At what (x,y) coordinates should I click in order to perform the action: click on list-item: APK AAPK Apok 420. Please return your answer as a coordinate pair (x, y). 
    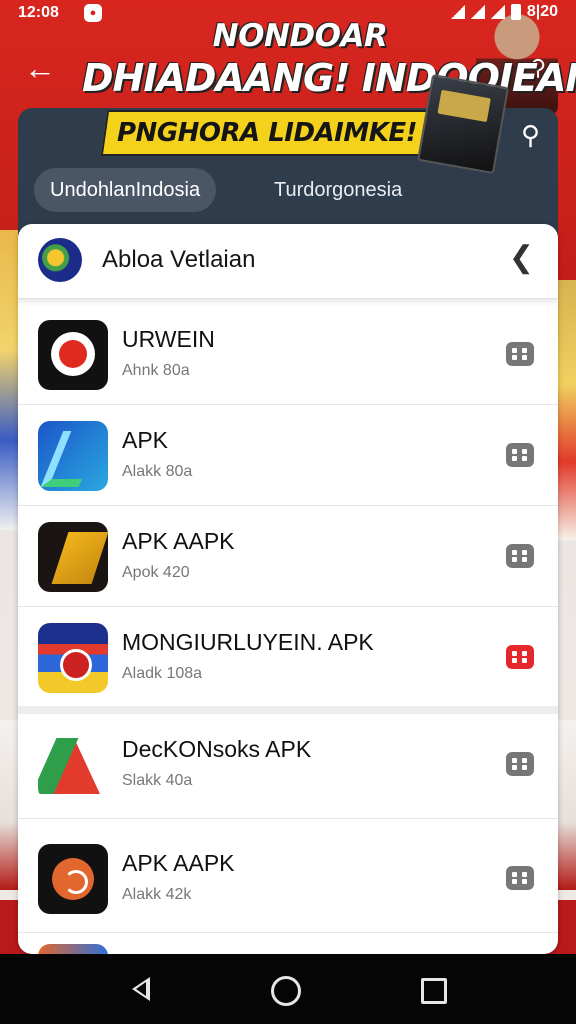
    Looking at the image, I should click on (288, 556).